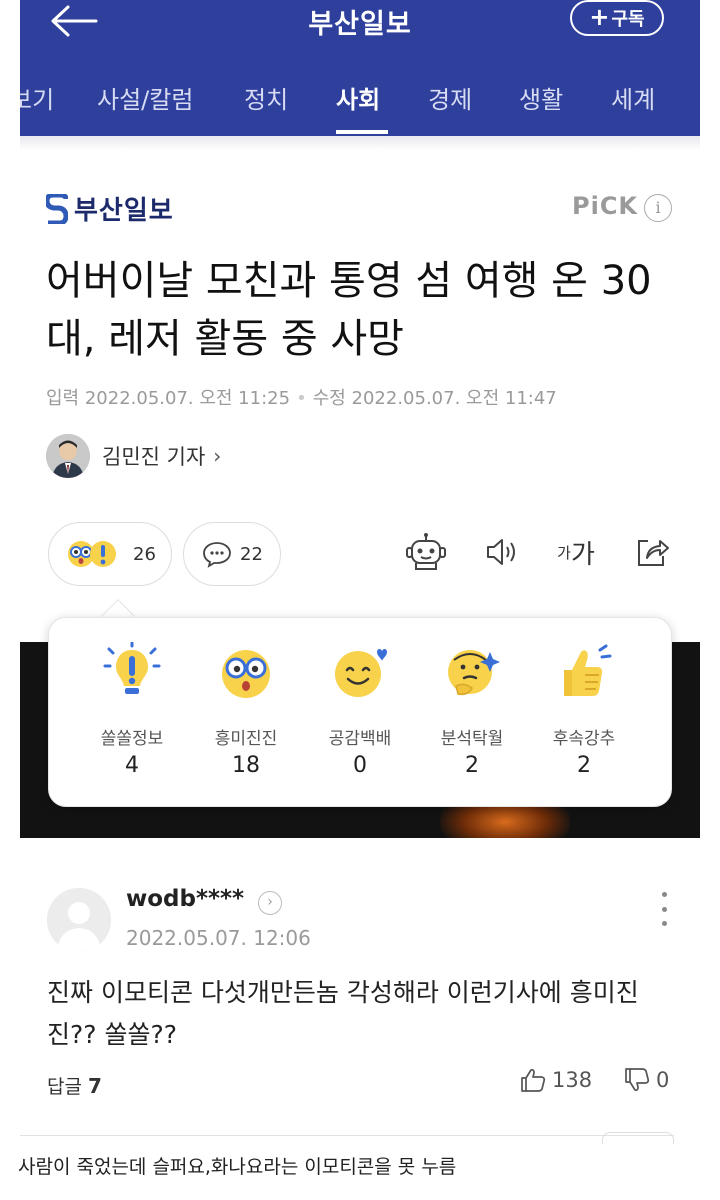 The image size is (720, 1200). Describe the element at coordinates (132, 765) in the screenshot. I see `reaction-number: 4` at that location.